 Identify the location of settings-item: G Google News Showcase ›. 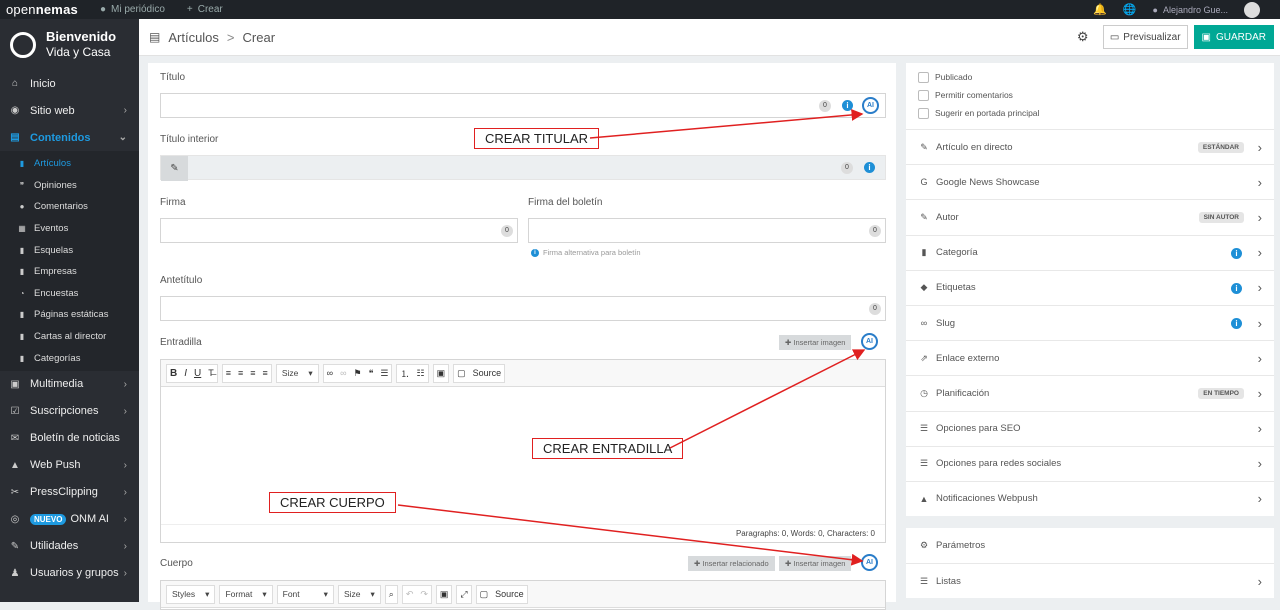
(1090, 181).